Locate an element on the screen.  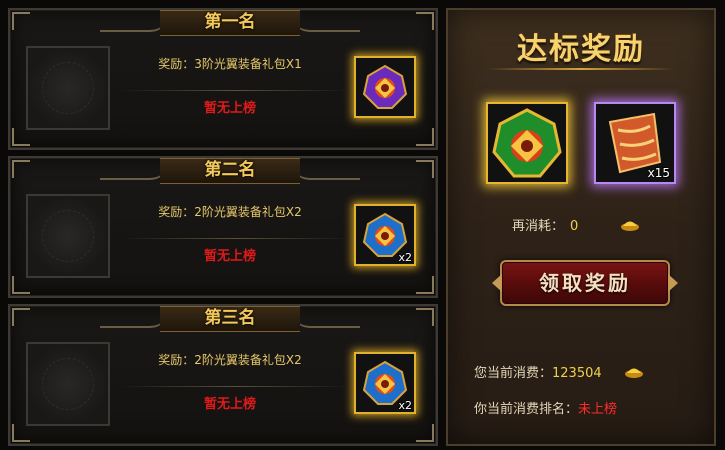
rank-banner: 第二名 is located at coordinates (230, 170).